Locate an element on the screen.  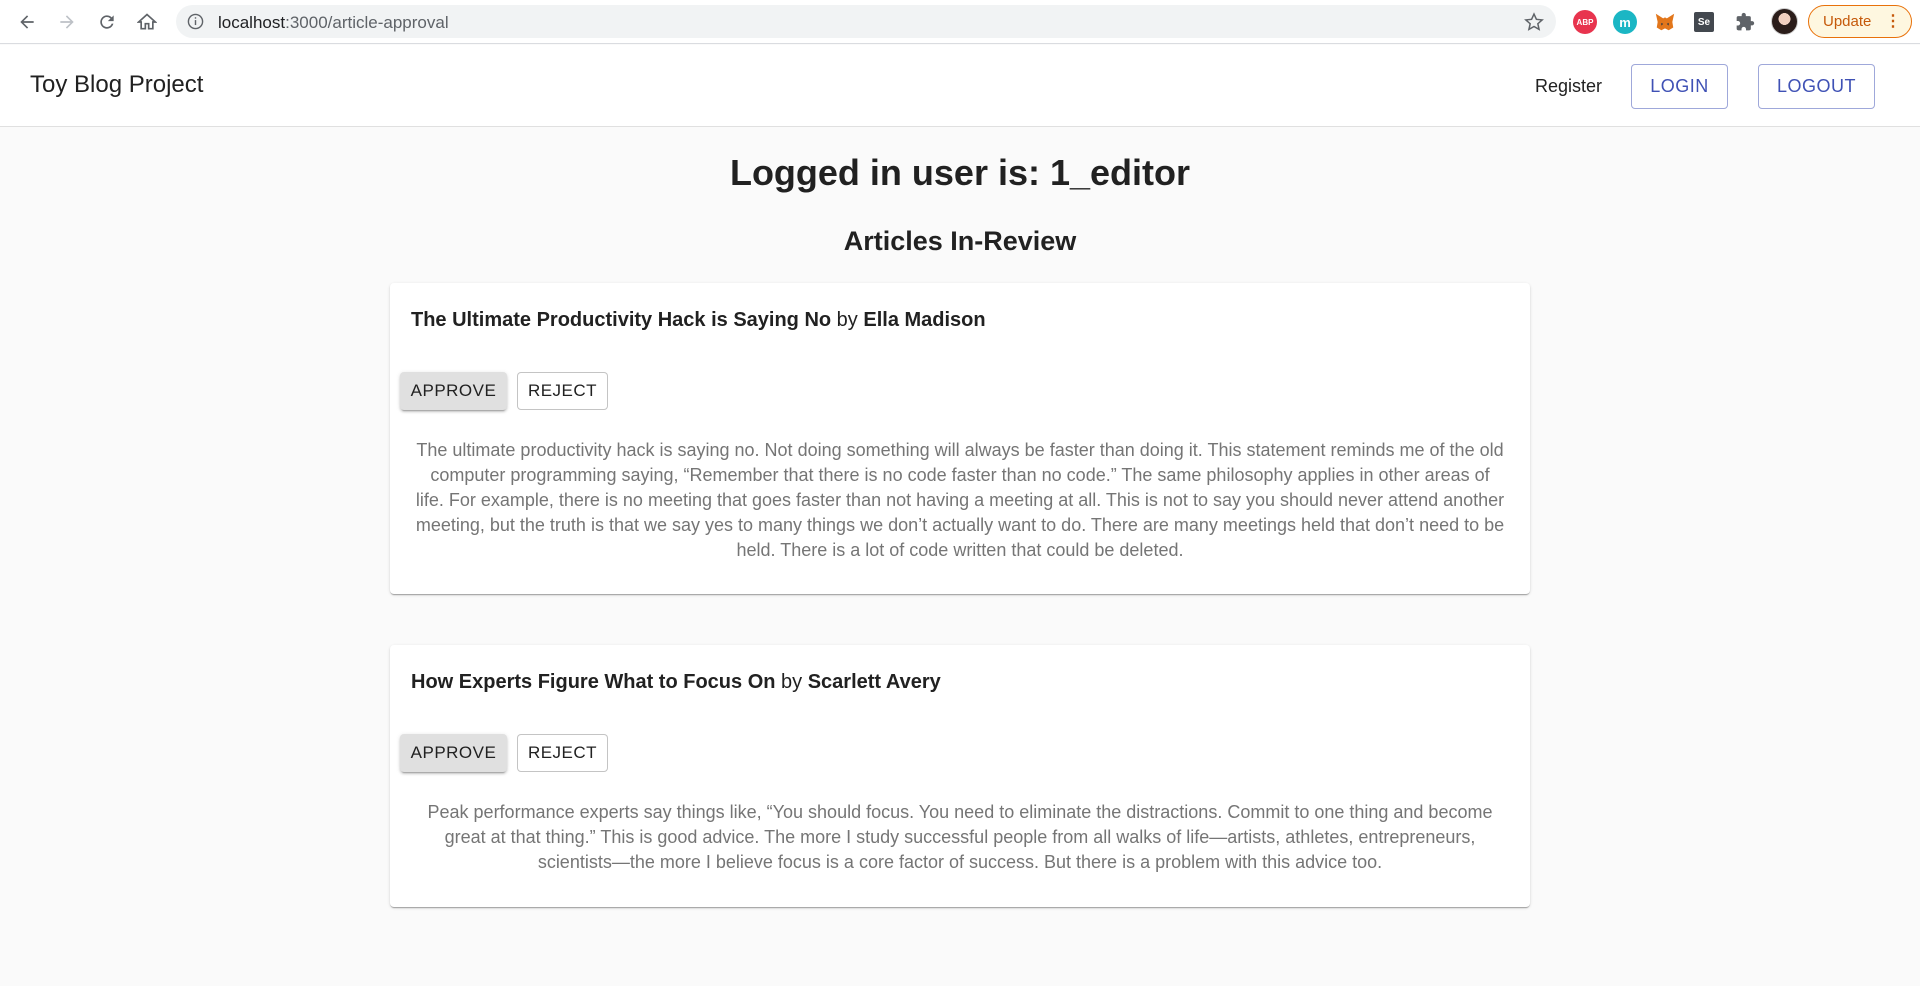
login-button: LOGIN is located at coordinates (1679, 86).